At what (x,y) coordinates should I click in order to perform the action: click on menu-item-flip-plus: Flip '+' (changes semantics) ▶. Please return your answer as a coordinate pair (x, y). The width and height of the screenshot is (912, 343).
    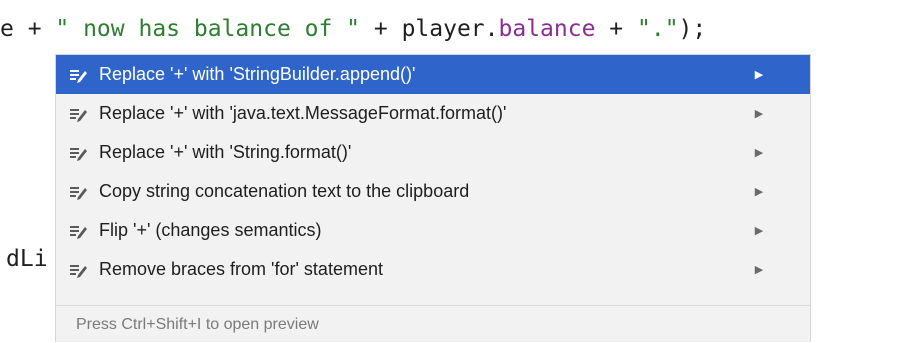
    Looking at the image, I should click on (433, 230).